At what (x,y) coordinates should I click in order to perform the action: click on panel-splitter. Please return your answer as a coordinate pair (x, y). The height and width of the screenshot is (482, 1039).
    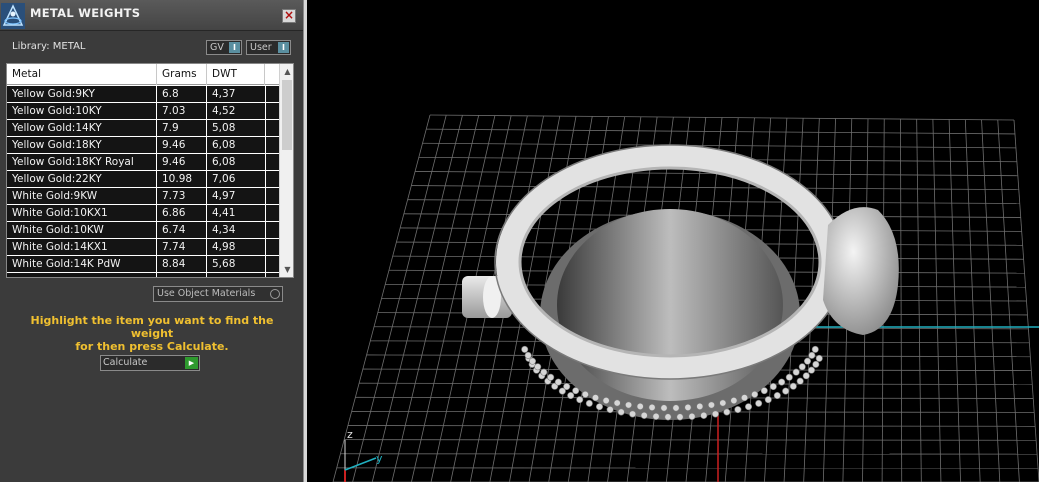
    Looking at the image, I should click on (305, 241).